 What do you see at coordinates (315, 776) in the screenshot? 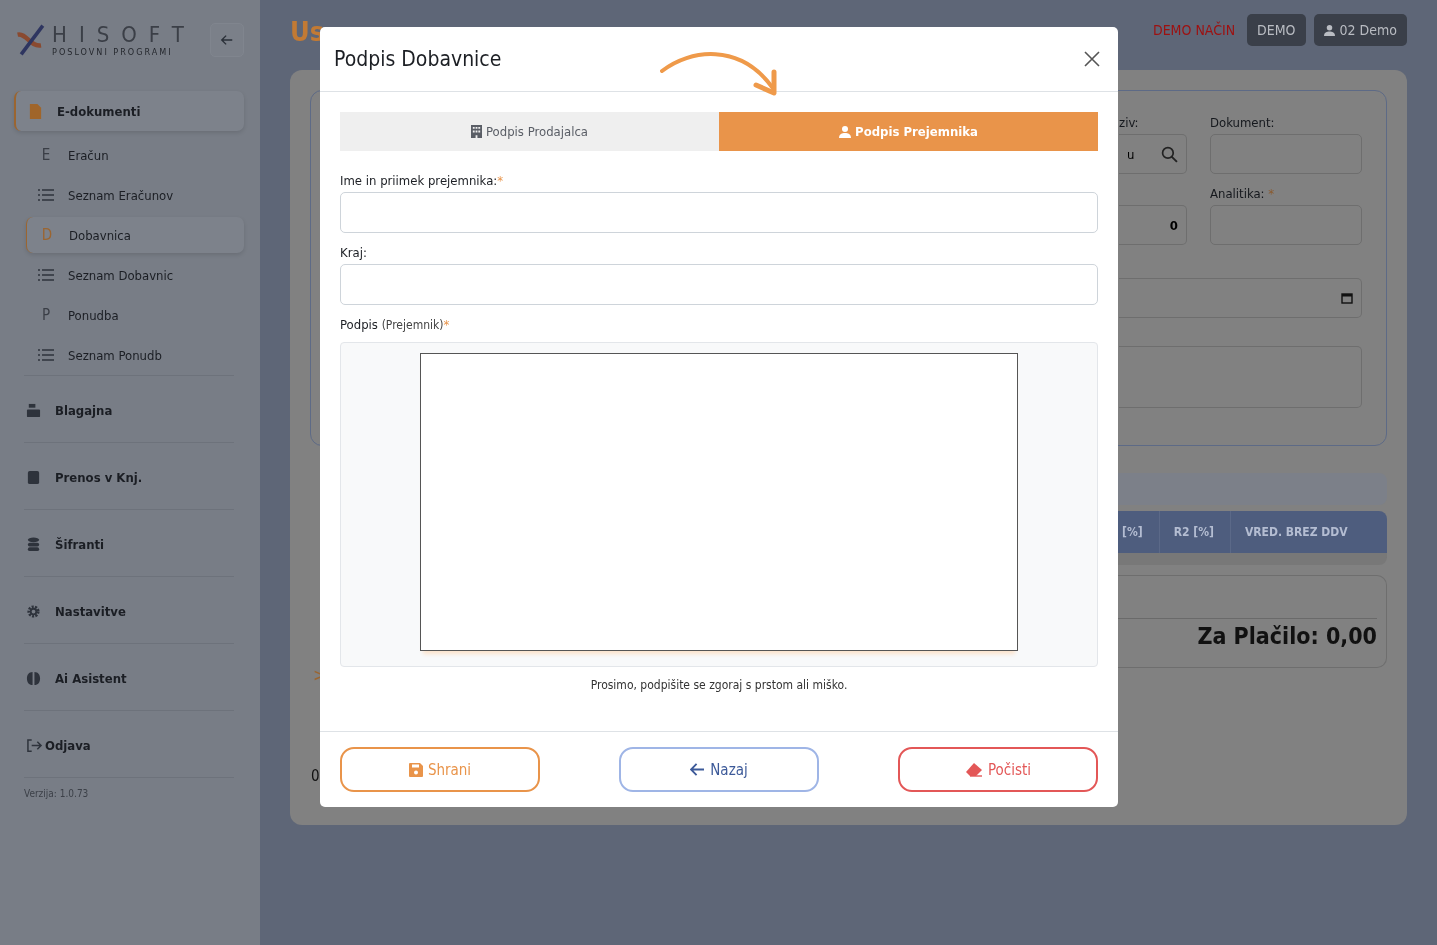
I see `value-text: 0` at bounding box center [315, 776].